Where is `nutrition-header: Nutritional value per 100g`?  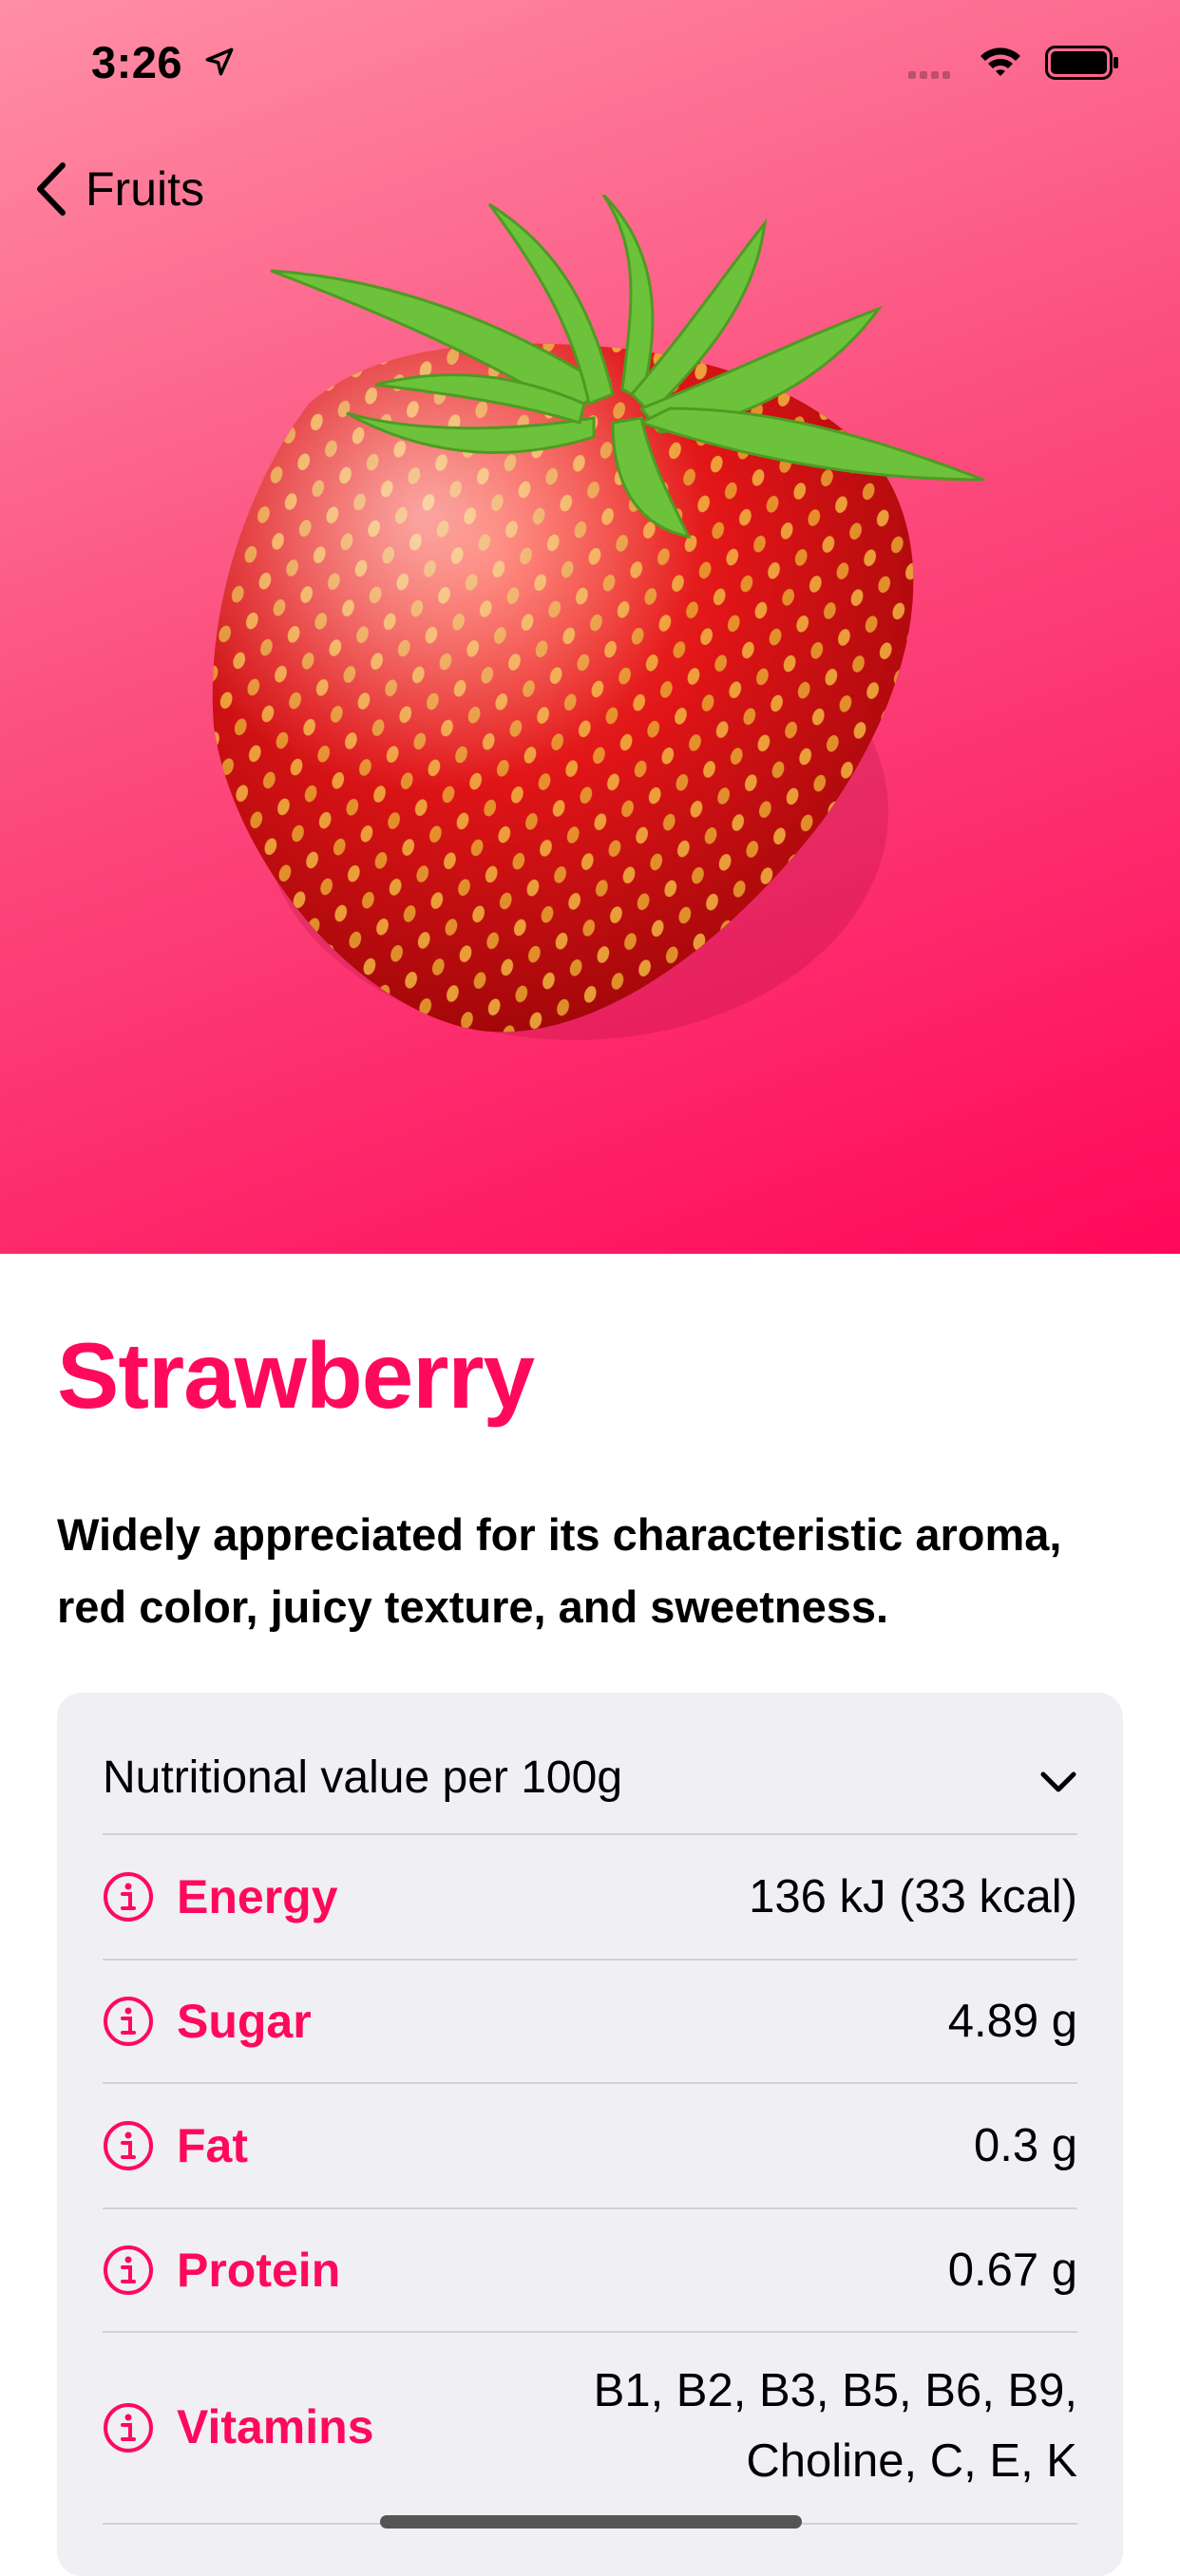 nutrition-header: Nutritional value per 100g is located at coordinates (363, 1777).